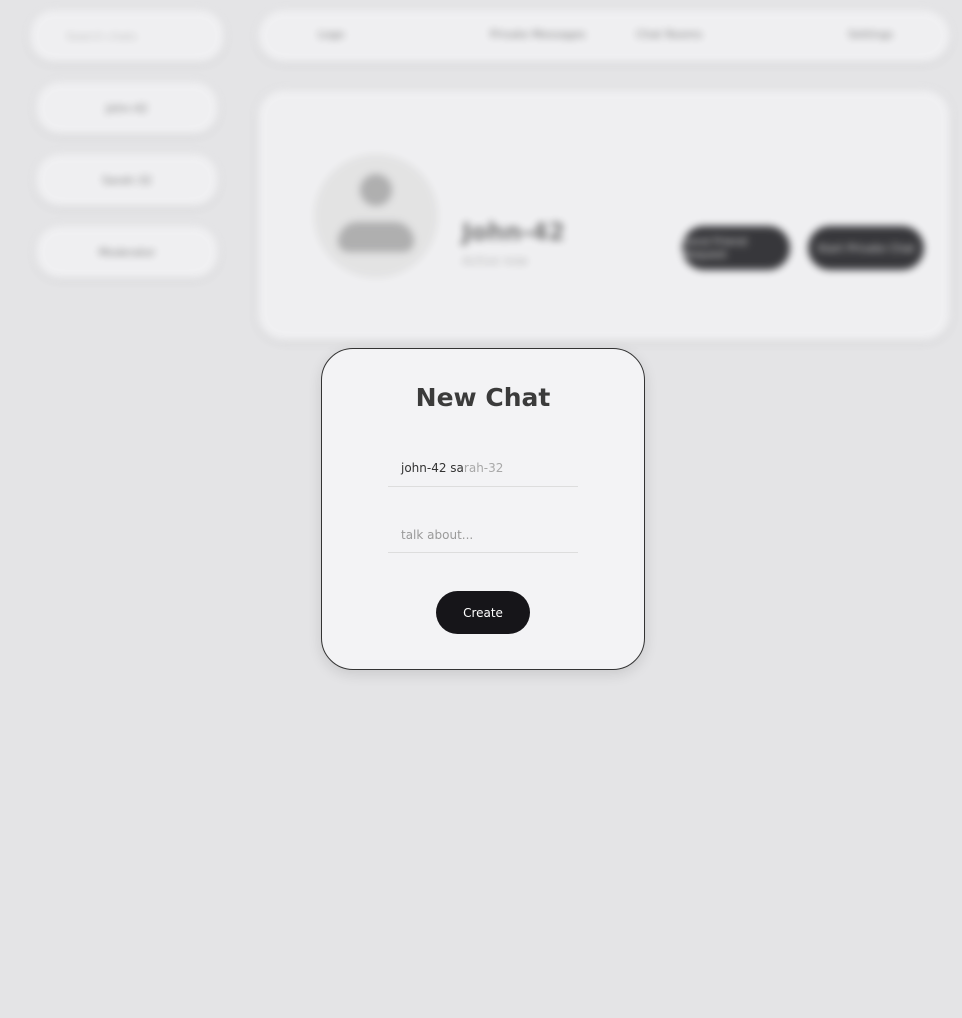 This screenshot has width=962, height=1018. Describe the element at coordinates (669, 34) in the screenshot. I see `nav-chat-rooms: Chat Rooms` at that location.